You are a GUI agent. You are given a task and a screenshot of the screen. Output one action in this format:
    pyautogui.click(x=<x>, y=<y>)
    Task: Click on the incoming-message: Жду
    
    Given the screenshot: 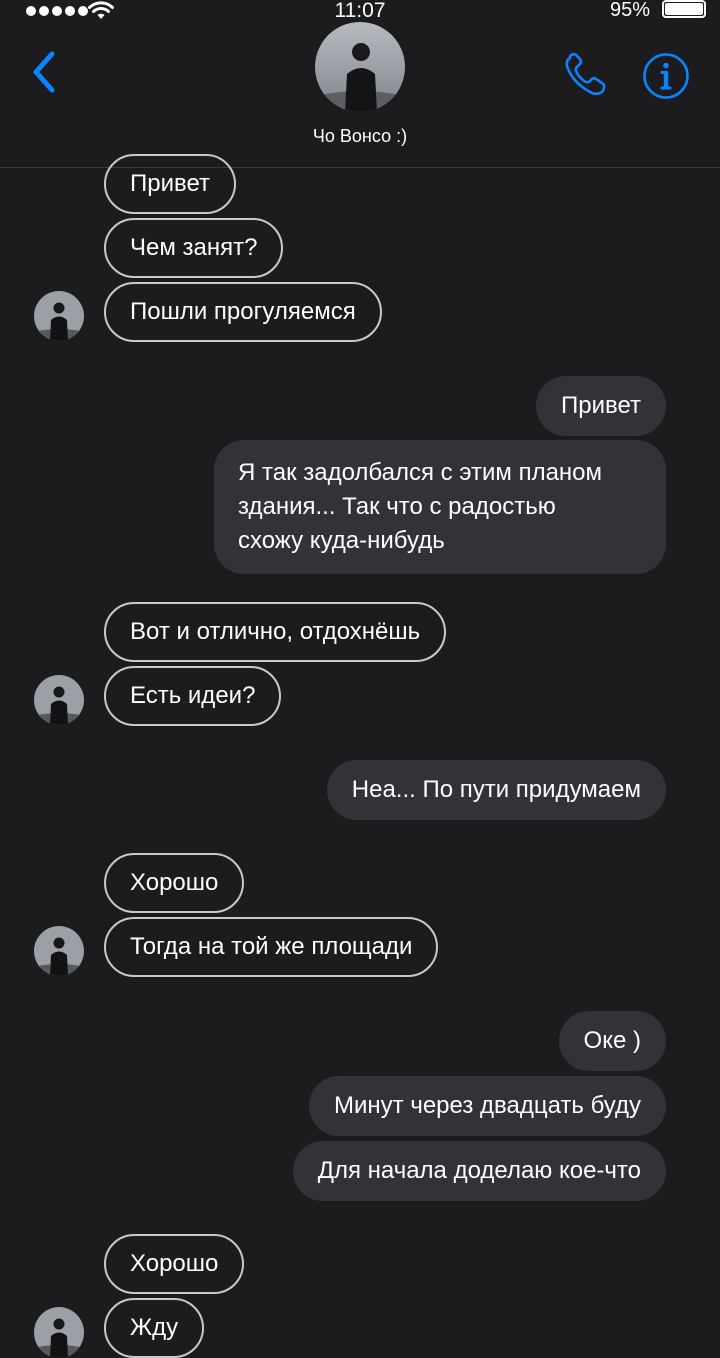 What is the action you would take?
    pyautogui.click(x=154, y=1328)
    